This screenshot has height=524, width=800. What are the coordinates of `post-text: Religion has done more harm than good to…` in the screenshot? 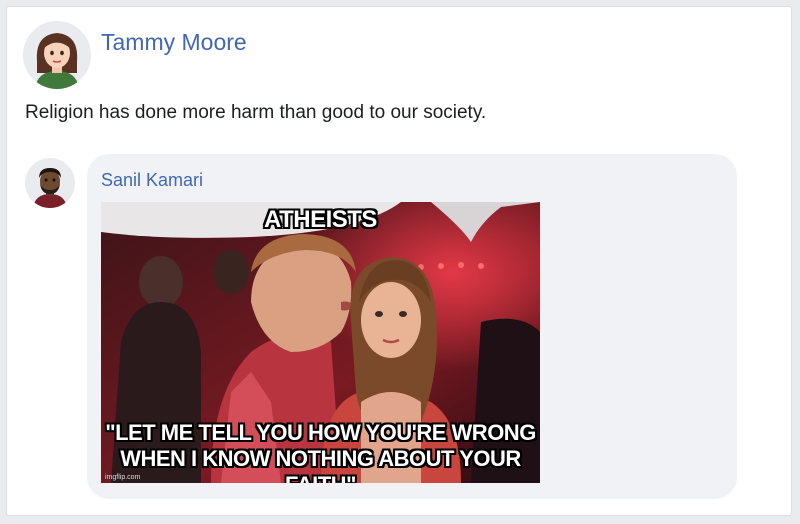 It's located at (256, 112).